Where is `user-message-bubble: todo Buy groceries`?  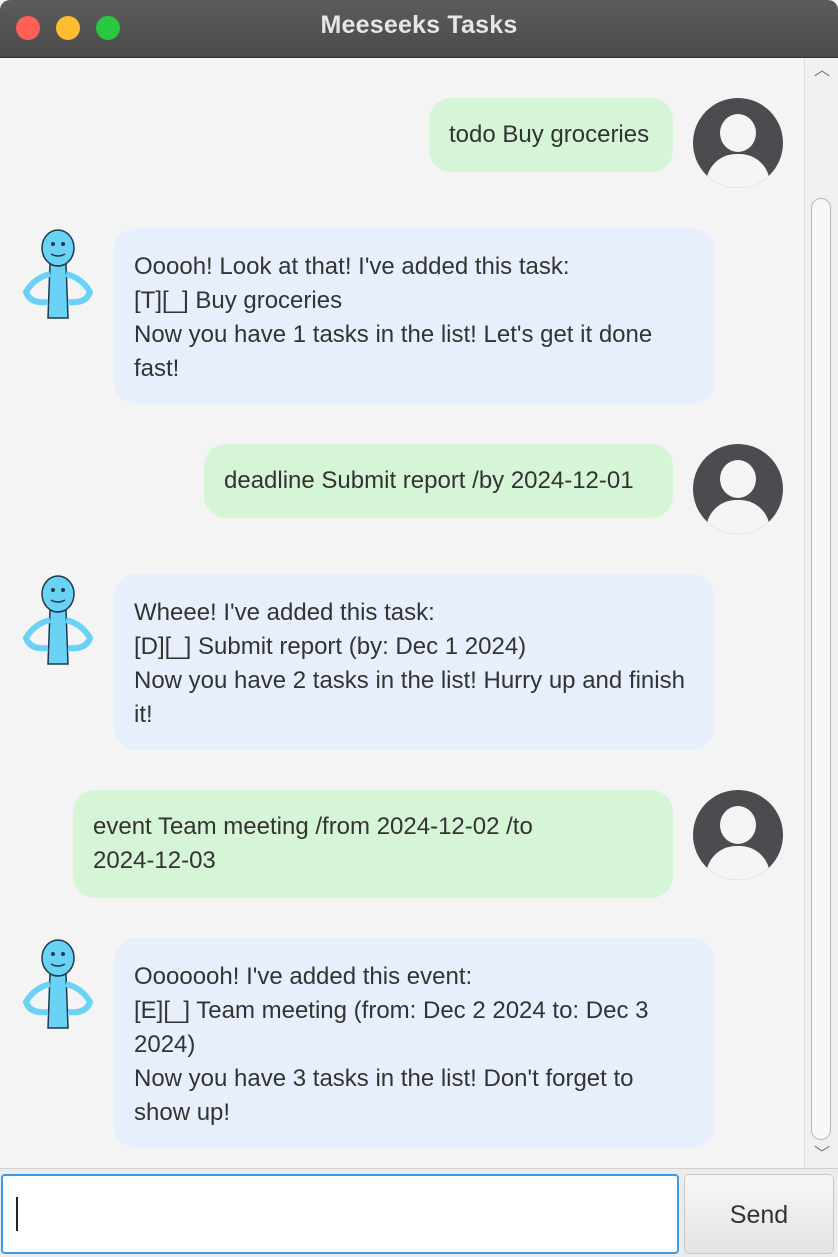
user-message-bubble: todo Buy groceries is located at coordinates (551, 135).